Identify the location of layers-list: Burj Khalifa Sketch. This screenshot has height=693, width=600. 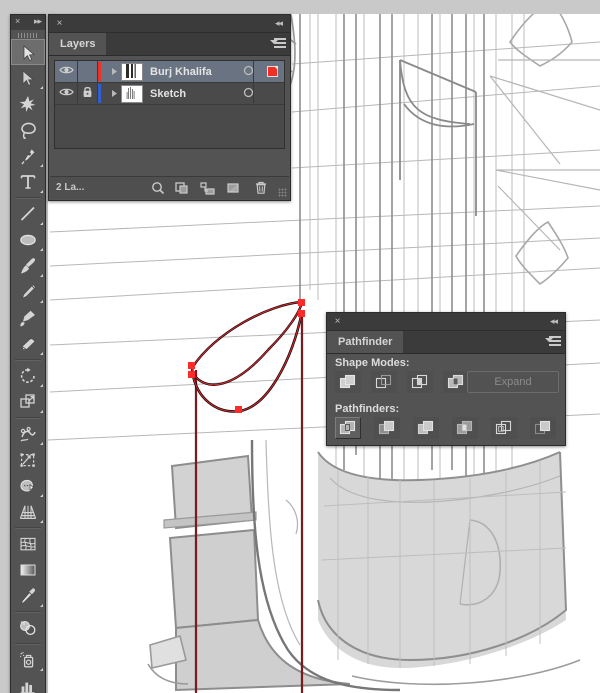
(169, 104).